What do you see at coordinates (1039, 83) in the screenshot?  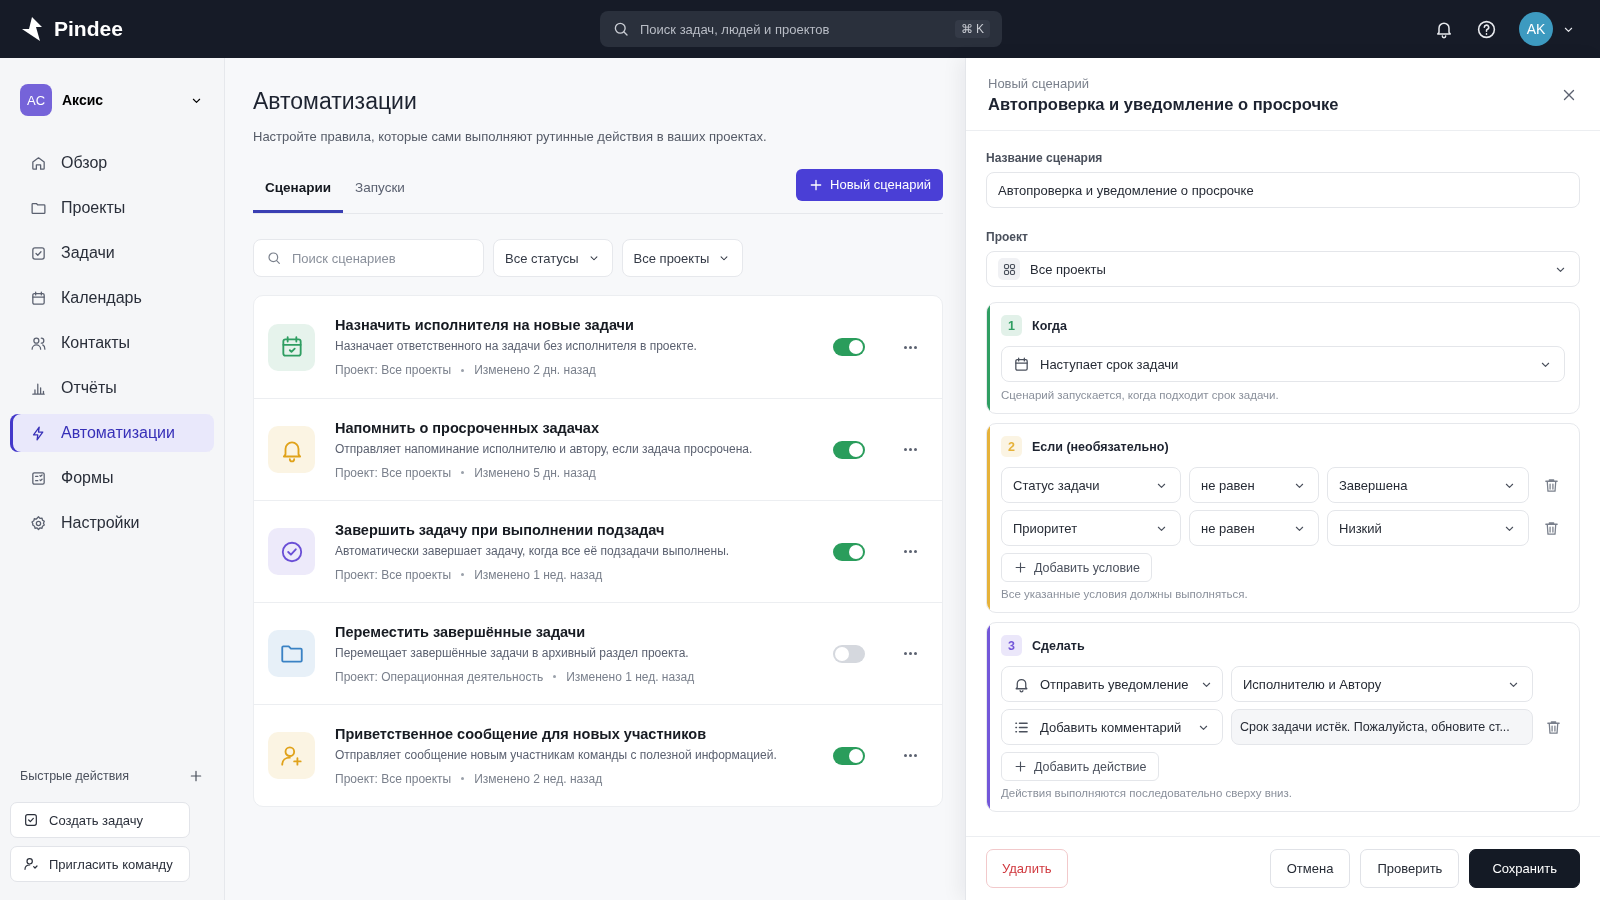 I see `panel-eyebrow: Новый сценарий` at bounding box center [1039, 83].